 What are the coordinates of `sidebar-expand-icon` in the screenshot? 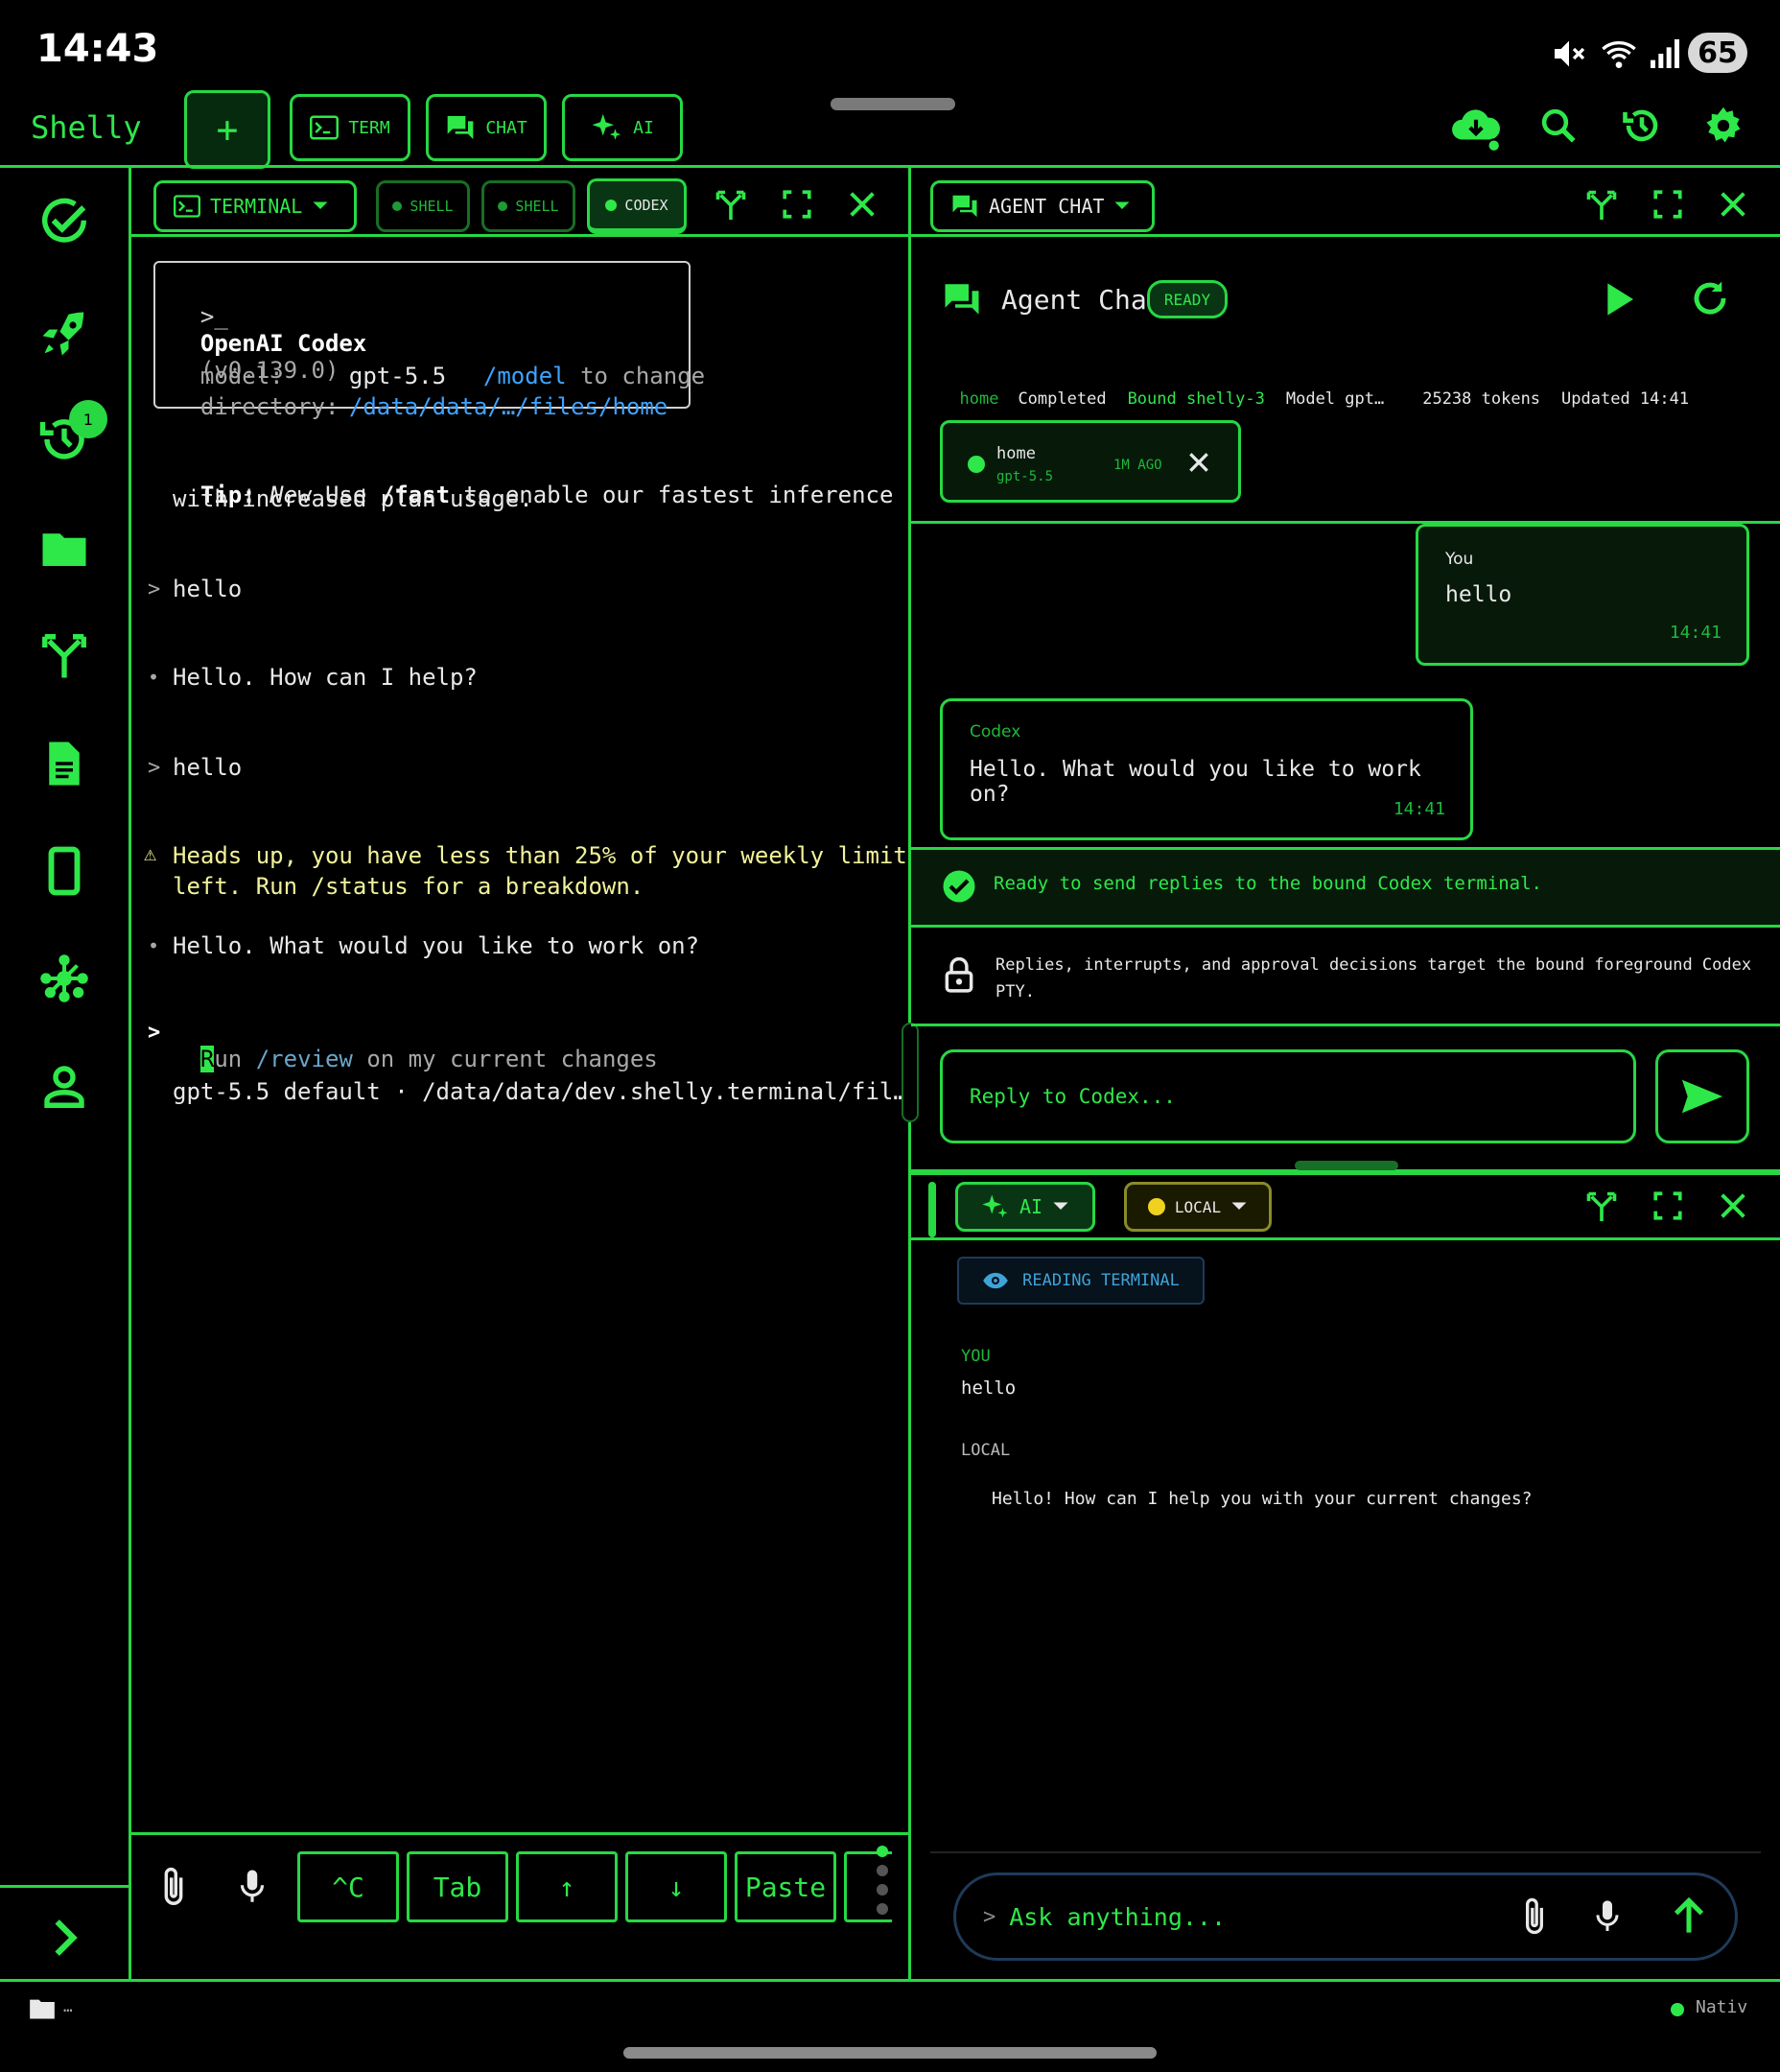 It's located at (65, 1938).